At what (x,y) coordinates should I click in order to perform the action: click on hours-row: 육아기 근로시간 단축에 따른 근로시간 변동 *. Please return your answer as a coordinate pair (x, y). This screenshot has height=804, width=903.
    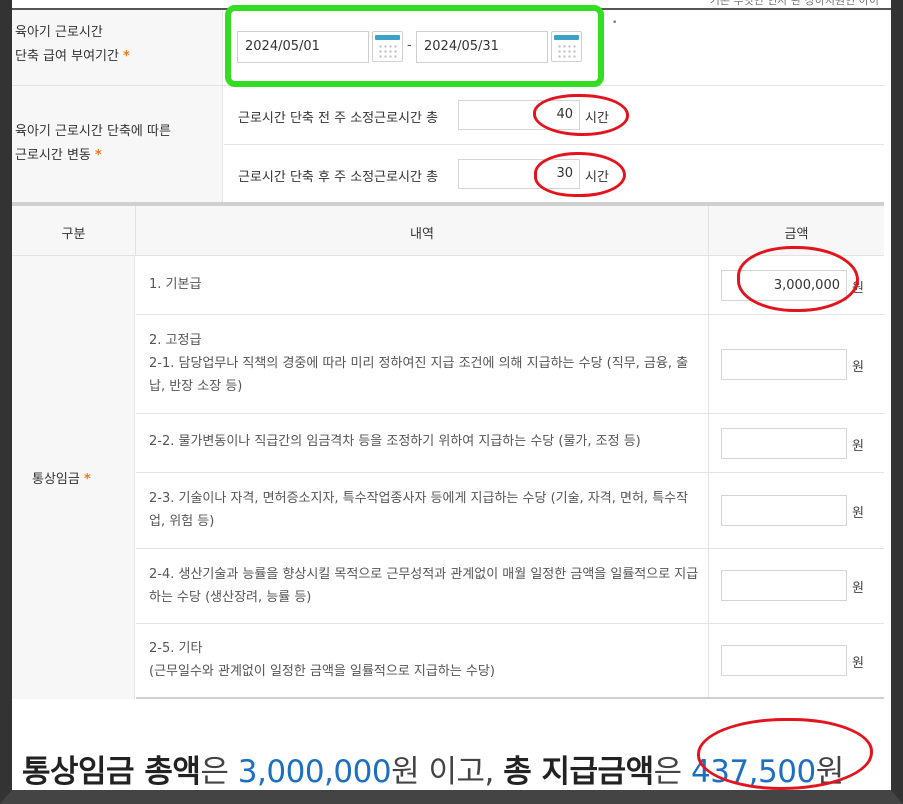
    Looking at the image, I should click on (448, 145).